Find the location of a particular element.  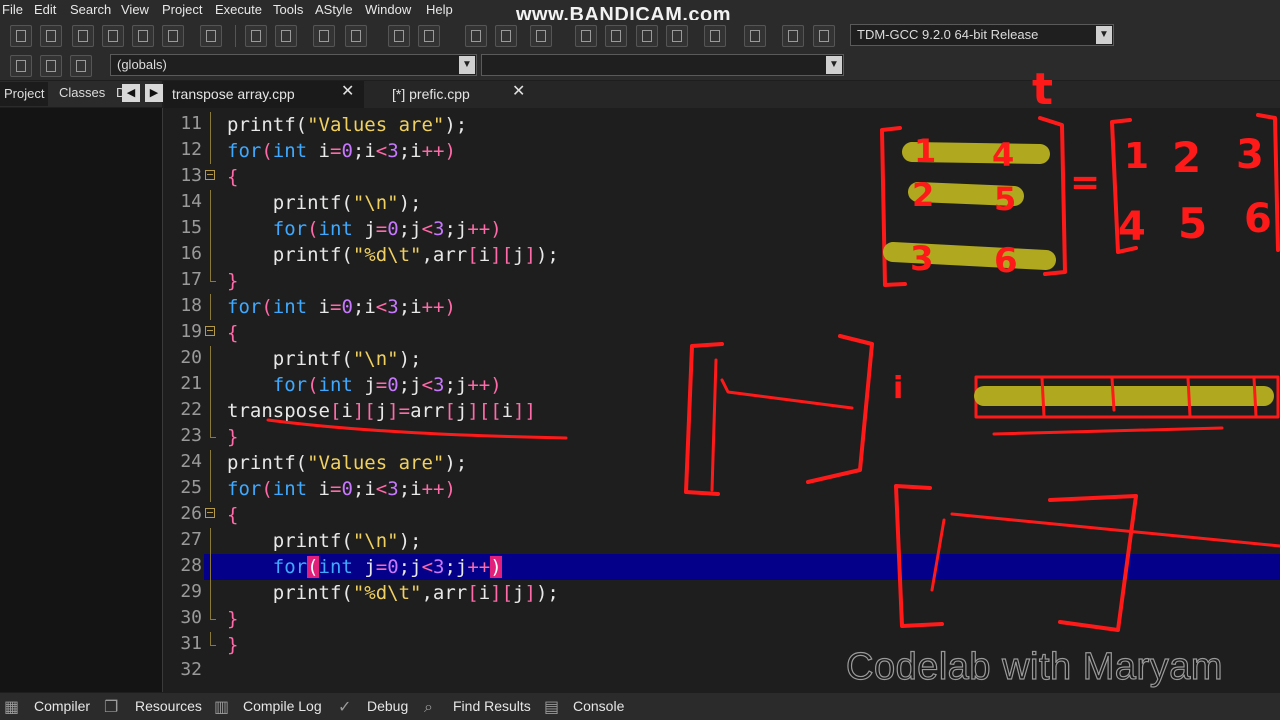

close-all-icon is located at coordinates (173, 36).